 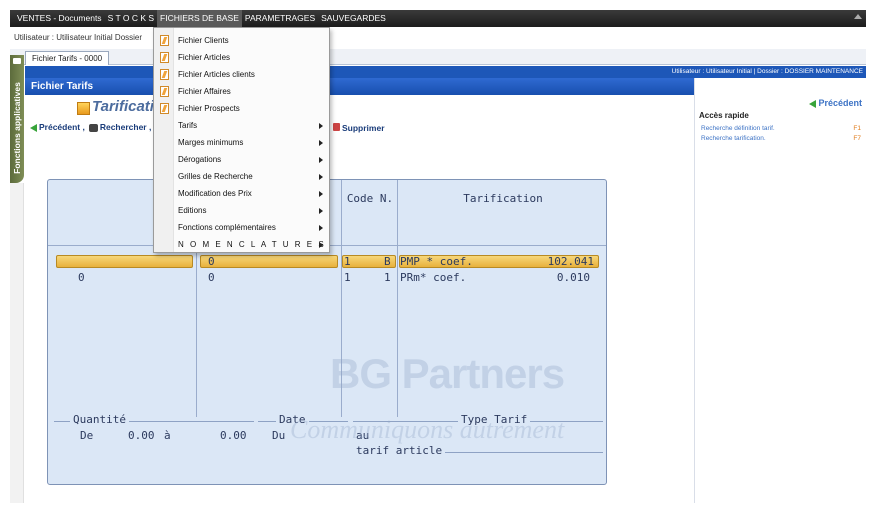 What do you see at coordinates (241, 40) in the screenshot?
I see `menu-item-fichier-clients: Fichier Clients` at bounding box center [241, 40].